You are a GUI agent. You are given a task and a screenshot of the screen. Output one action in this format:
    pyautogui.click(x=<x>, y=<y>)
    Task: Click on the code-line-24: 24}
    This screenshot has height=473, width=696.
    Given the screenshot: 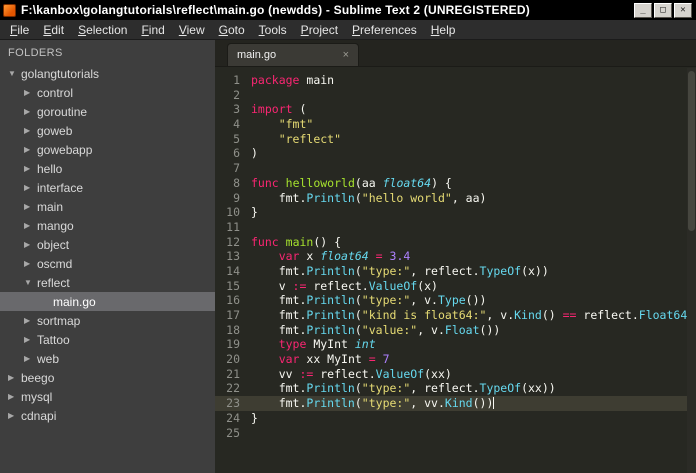 What is the action you would take?
    pyautogui.click(x=455, y=418)
    